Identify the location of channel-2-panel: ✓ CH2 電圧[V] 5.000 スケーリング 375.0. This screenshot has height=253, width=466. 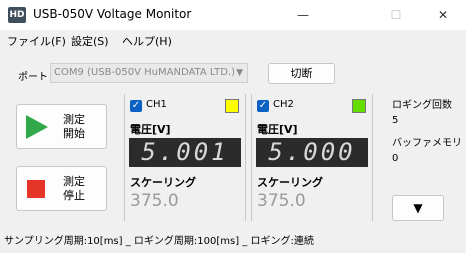
(312, 157).